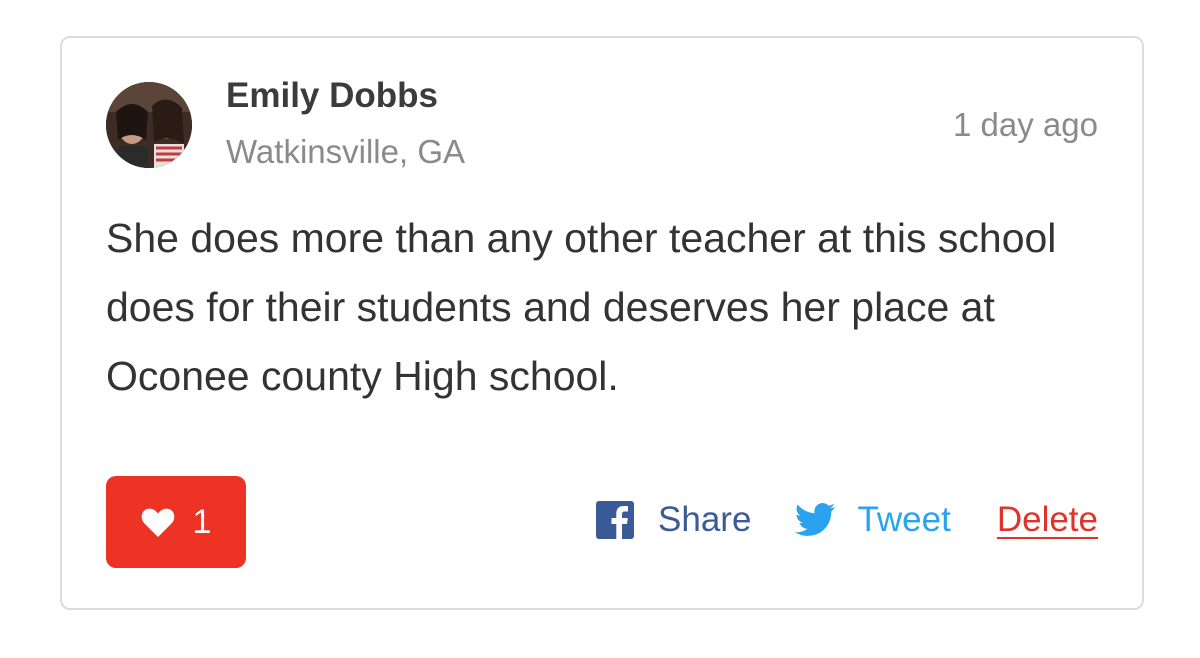  What do you see at coordinates (904, 519) in the screenshot?
I see `tweet-label: Tweet` at bounding box center [904, 519].